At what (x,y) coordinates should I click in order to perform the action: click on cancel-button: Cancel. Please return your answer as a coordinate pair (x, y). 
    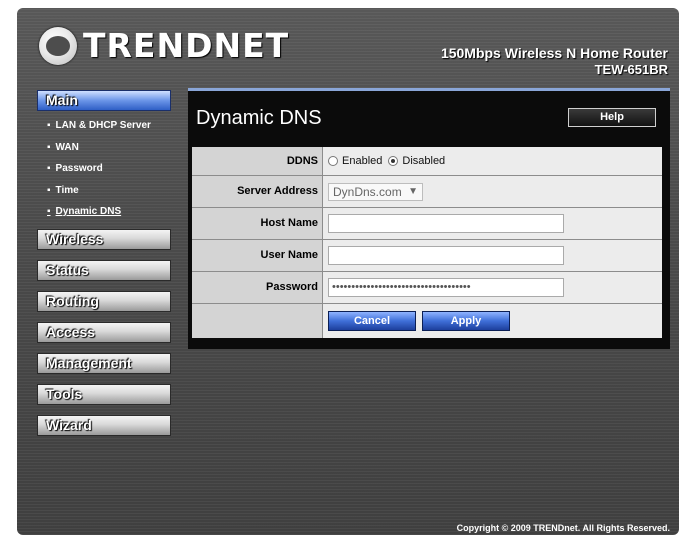
    Looking at the image, I should click on (372, 321).